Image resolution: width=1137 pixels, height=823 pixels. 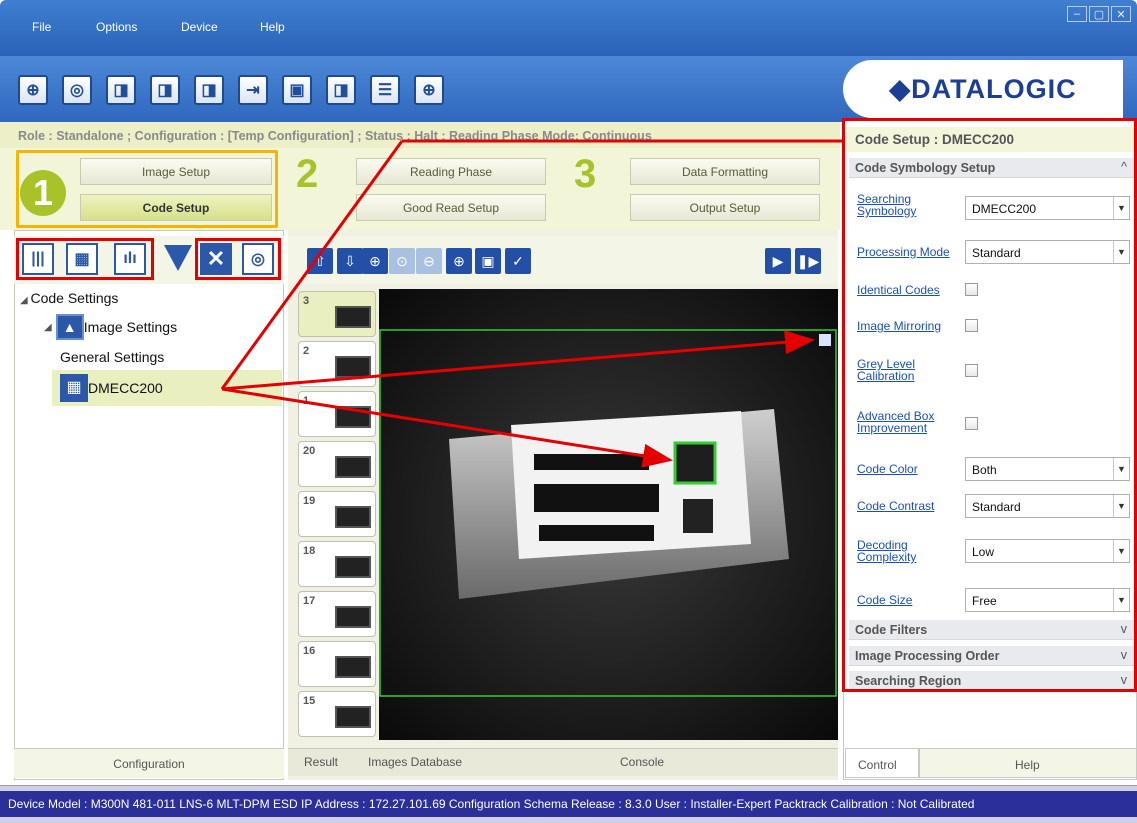 I want to click on thumbnail-1: 1, so click(x=337, y=414).